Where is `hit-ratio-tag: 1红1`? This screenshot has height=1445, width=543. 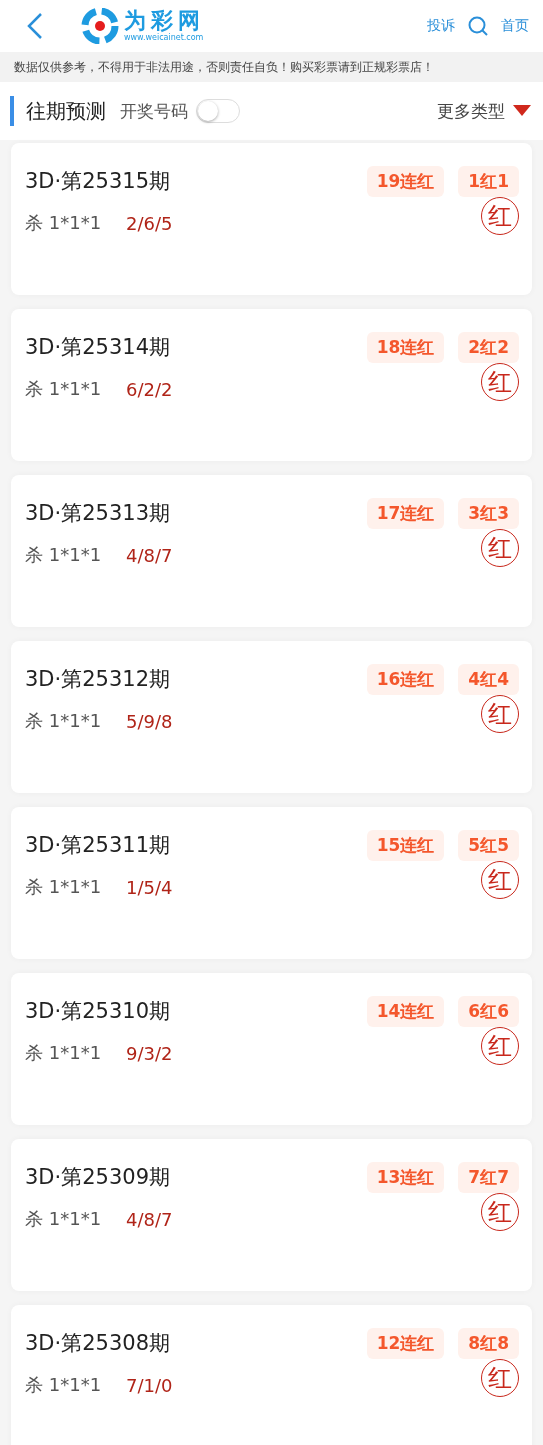 hit-ratio-tag: 1红1 is located at coordinates (488, 181).